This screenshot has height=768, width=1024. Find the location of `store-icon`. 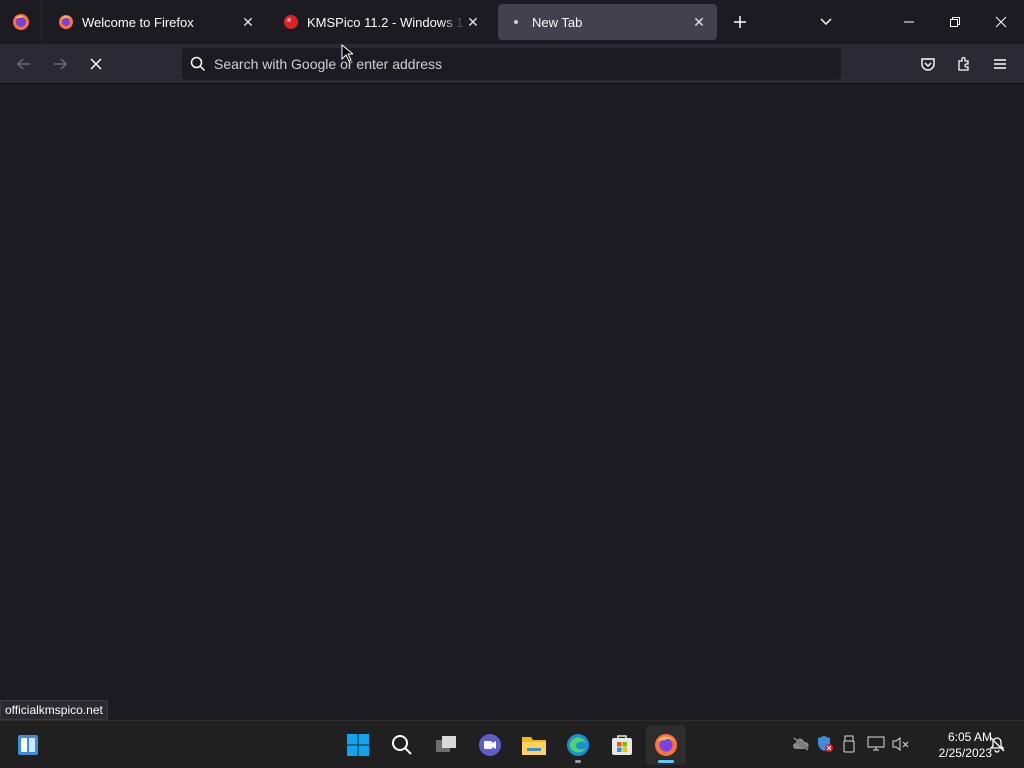

store-icon is located at coordinates (622, 745).